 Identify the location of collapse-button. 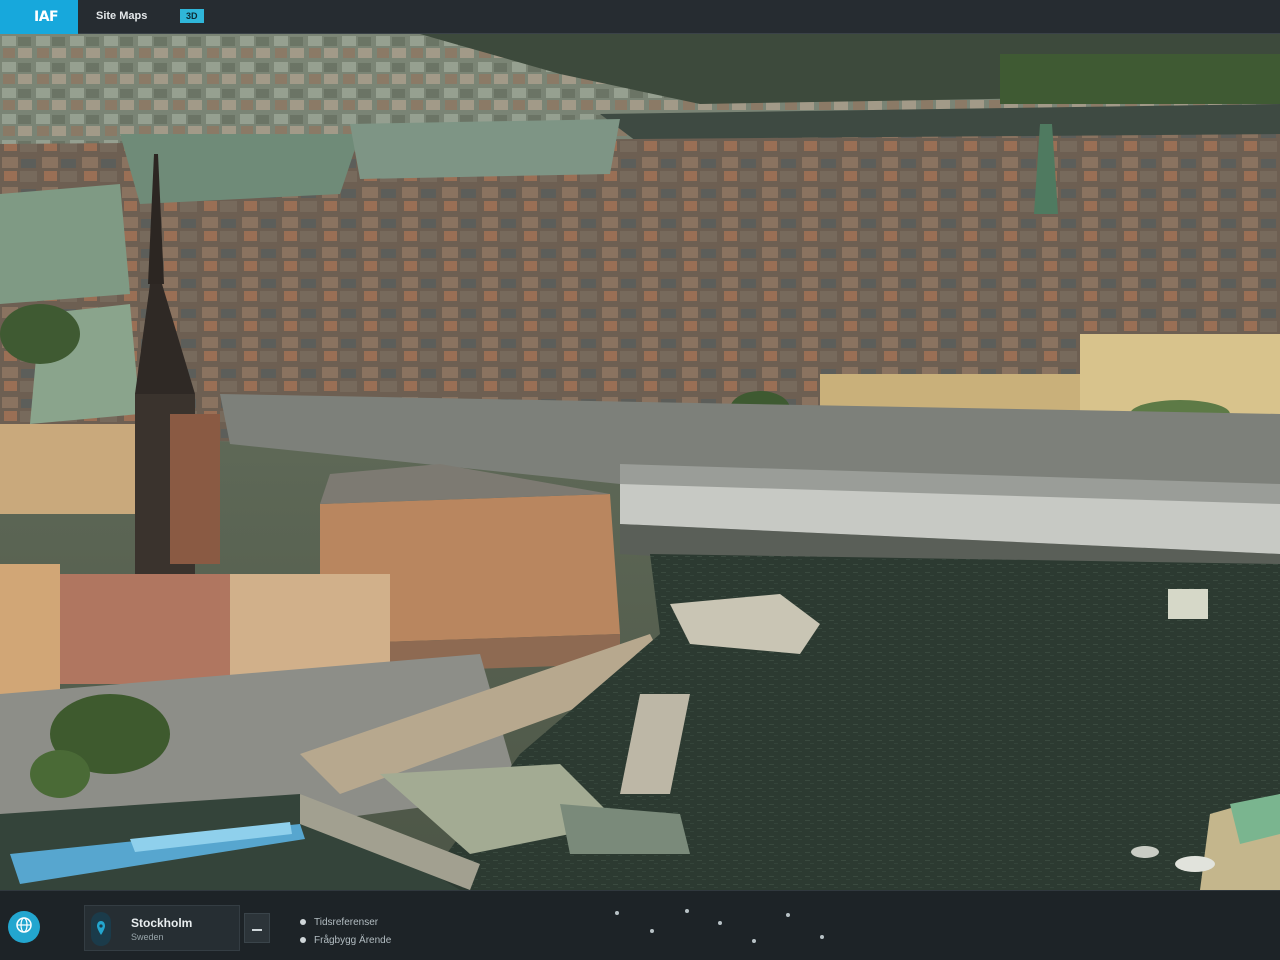
(257, 928).